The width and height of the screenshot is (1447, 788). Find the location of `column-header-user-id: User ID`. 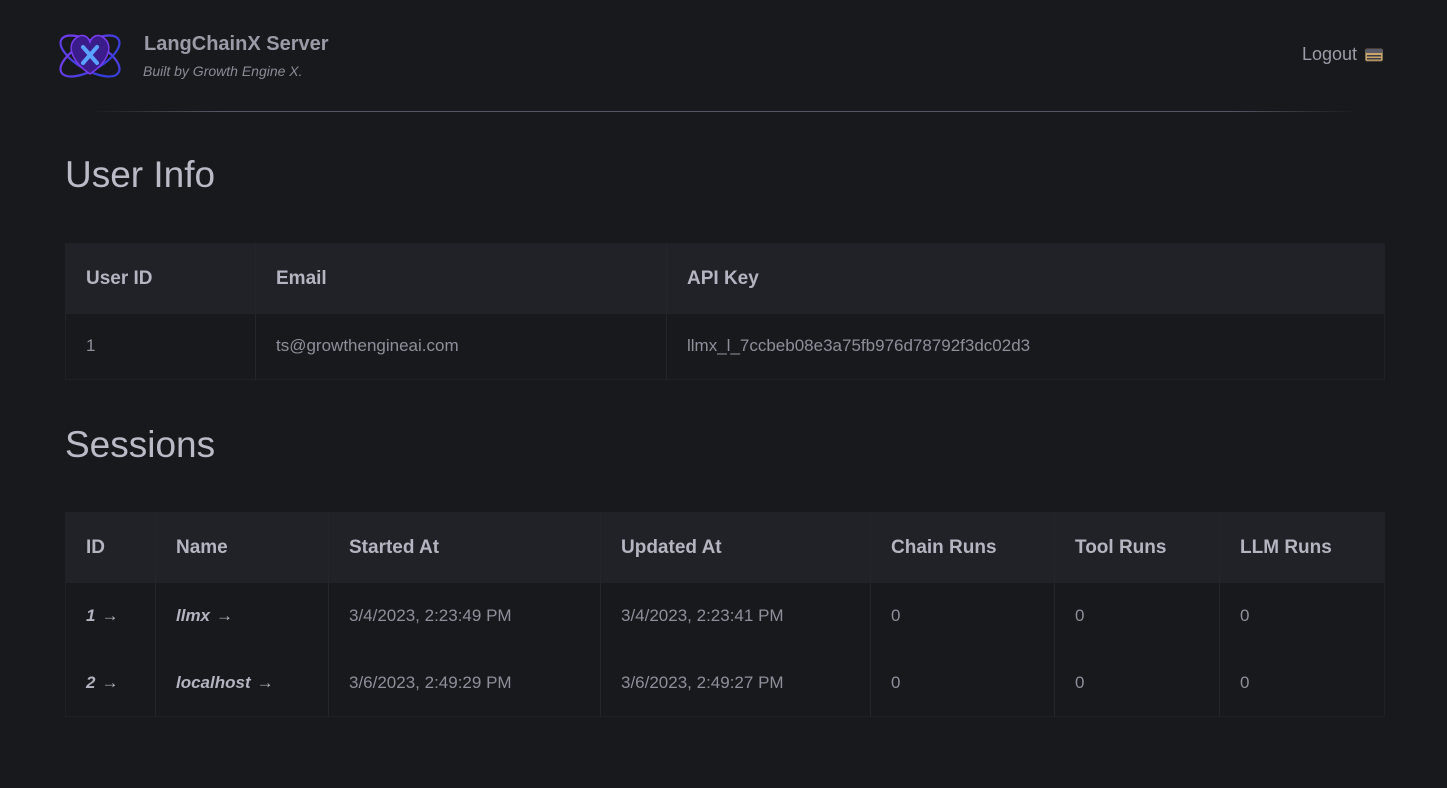

column-header-user-id: User ID is located at coordinates (160, 278).